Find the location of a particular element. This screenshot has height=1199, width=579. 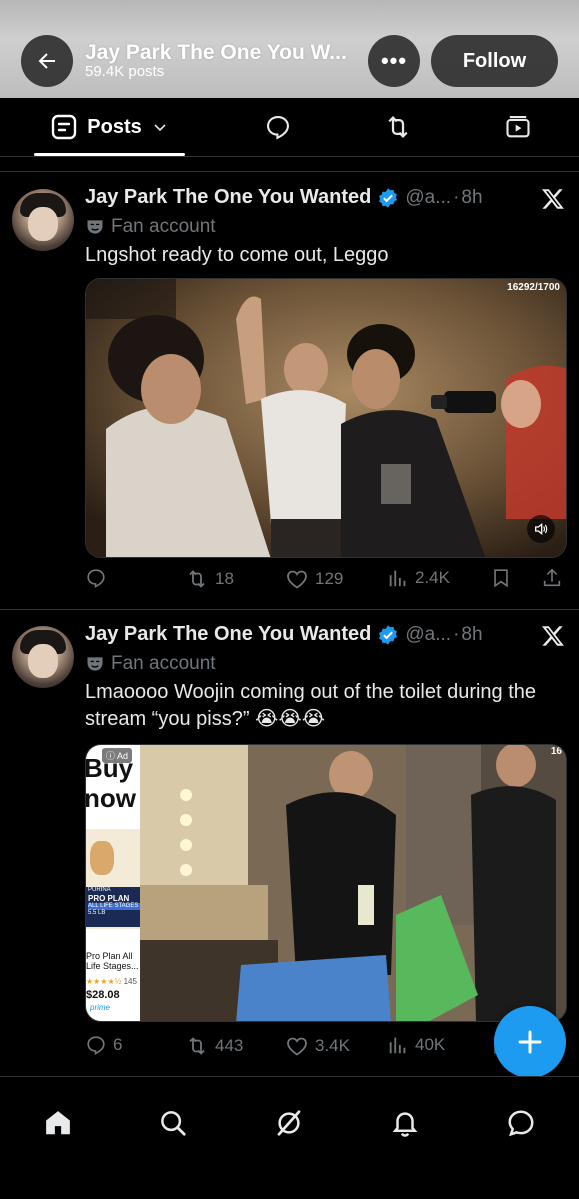

tab-posts: Posts is located at coordinates (109, 127).